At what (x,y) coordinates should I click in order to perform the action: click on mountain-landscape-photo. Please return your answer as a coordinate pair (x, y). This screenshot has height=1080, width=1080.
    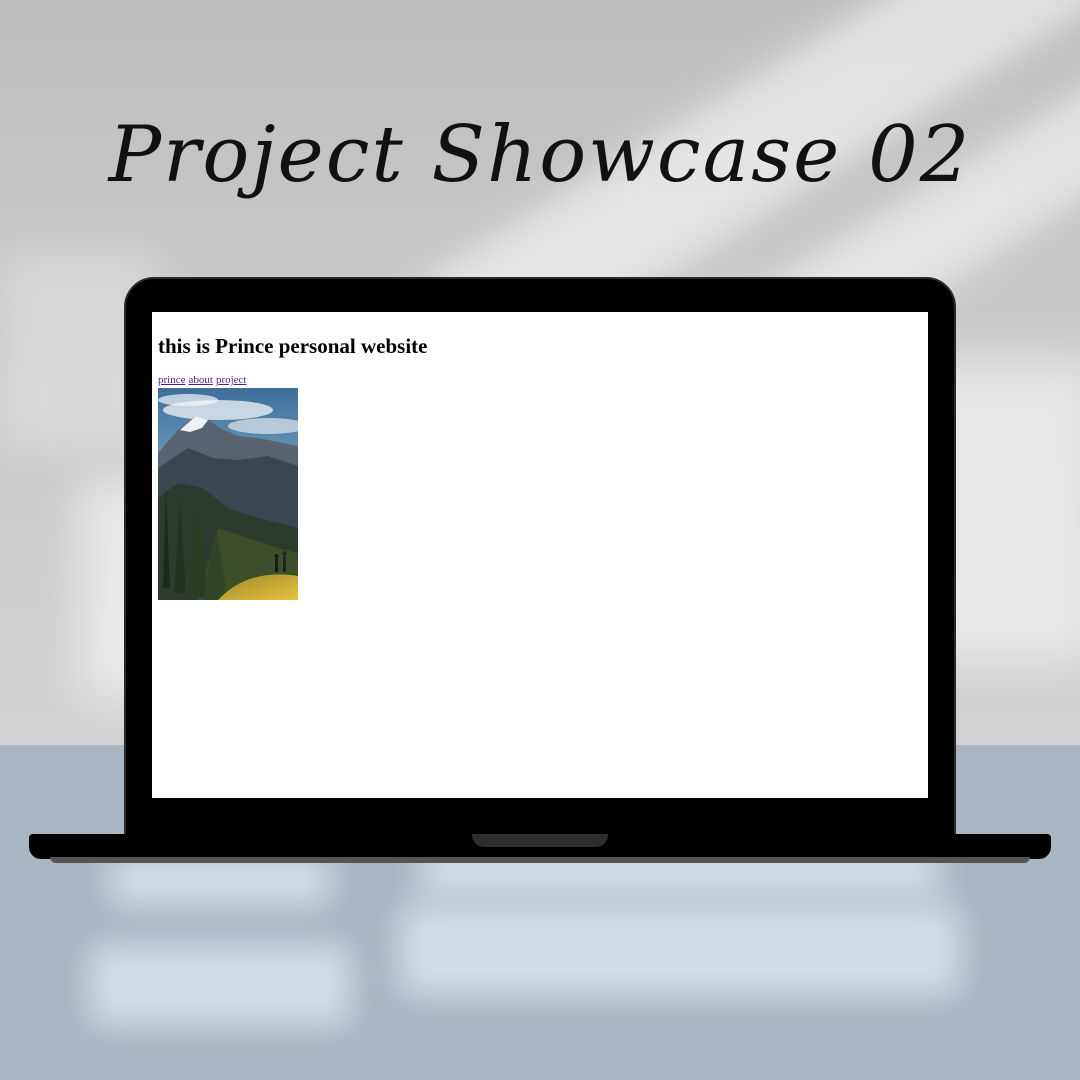
    Looking at the image, I should click on (228, 494).